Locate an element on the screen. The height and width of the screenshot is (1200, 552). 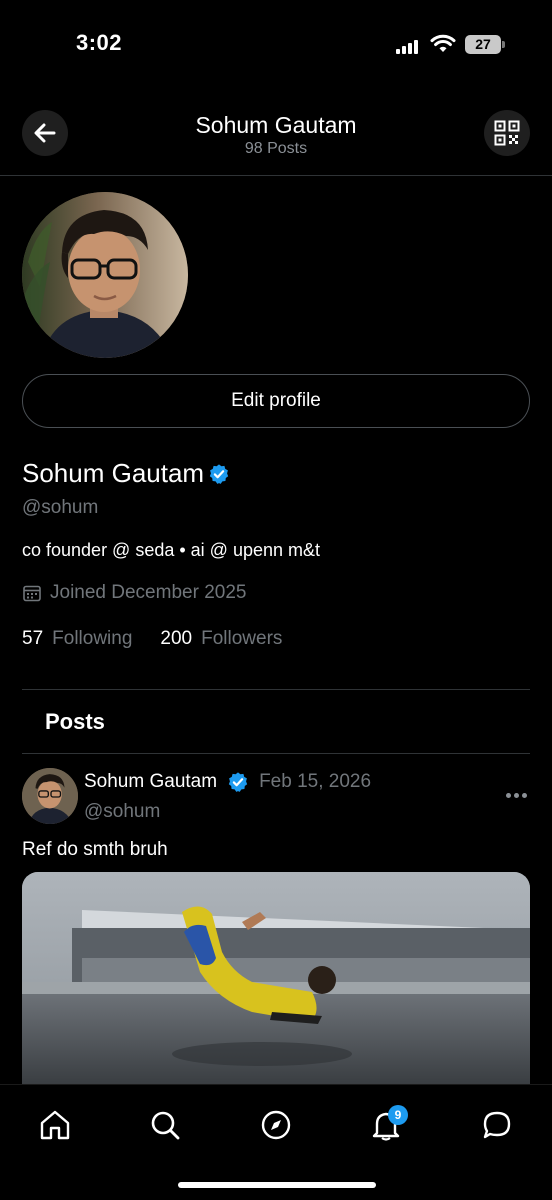
section-divider is located at coordinates (276, 689).